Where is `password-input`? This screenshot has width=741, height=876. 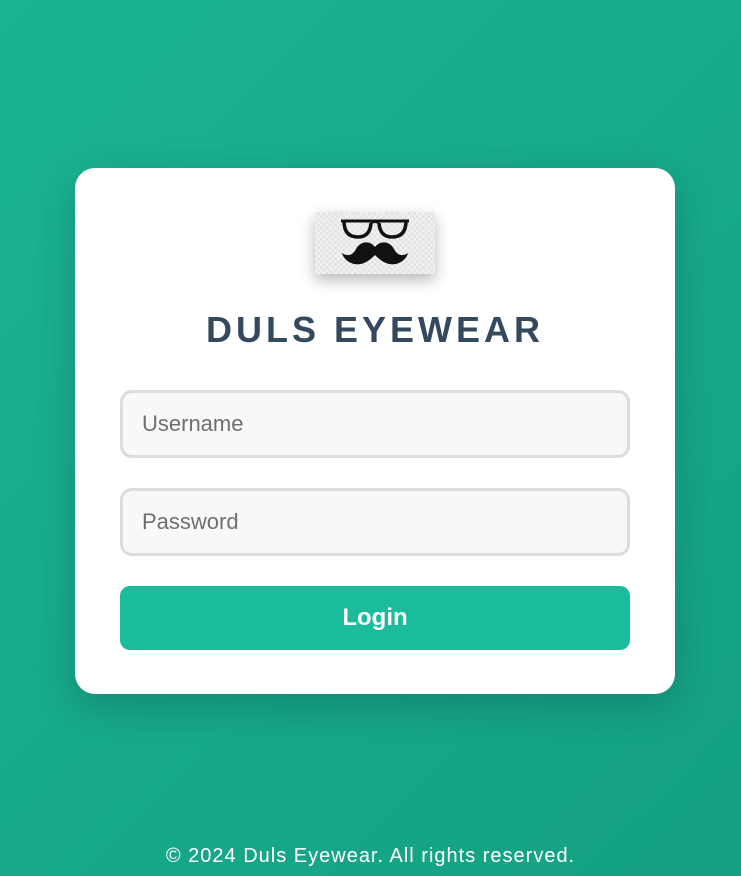
password-input is located at coordinates (375, 522).